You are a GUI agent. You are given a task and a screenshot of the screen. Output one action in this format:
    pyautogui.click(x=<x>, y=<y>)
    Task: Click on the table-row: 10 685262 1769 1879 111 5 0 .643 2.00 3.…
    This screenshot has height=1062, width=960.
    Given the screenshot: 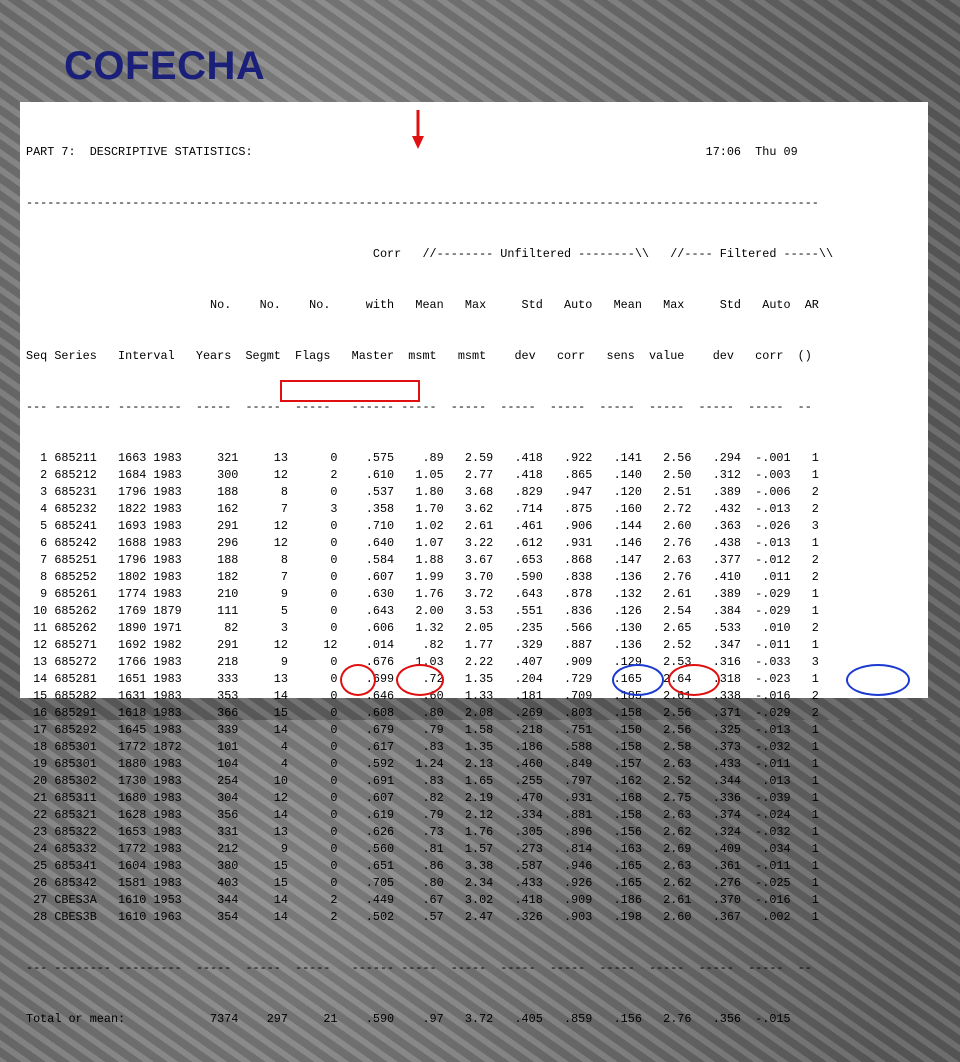 What is the action you would take?
    pyautogui.click(x=422, y=611)
    